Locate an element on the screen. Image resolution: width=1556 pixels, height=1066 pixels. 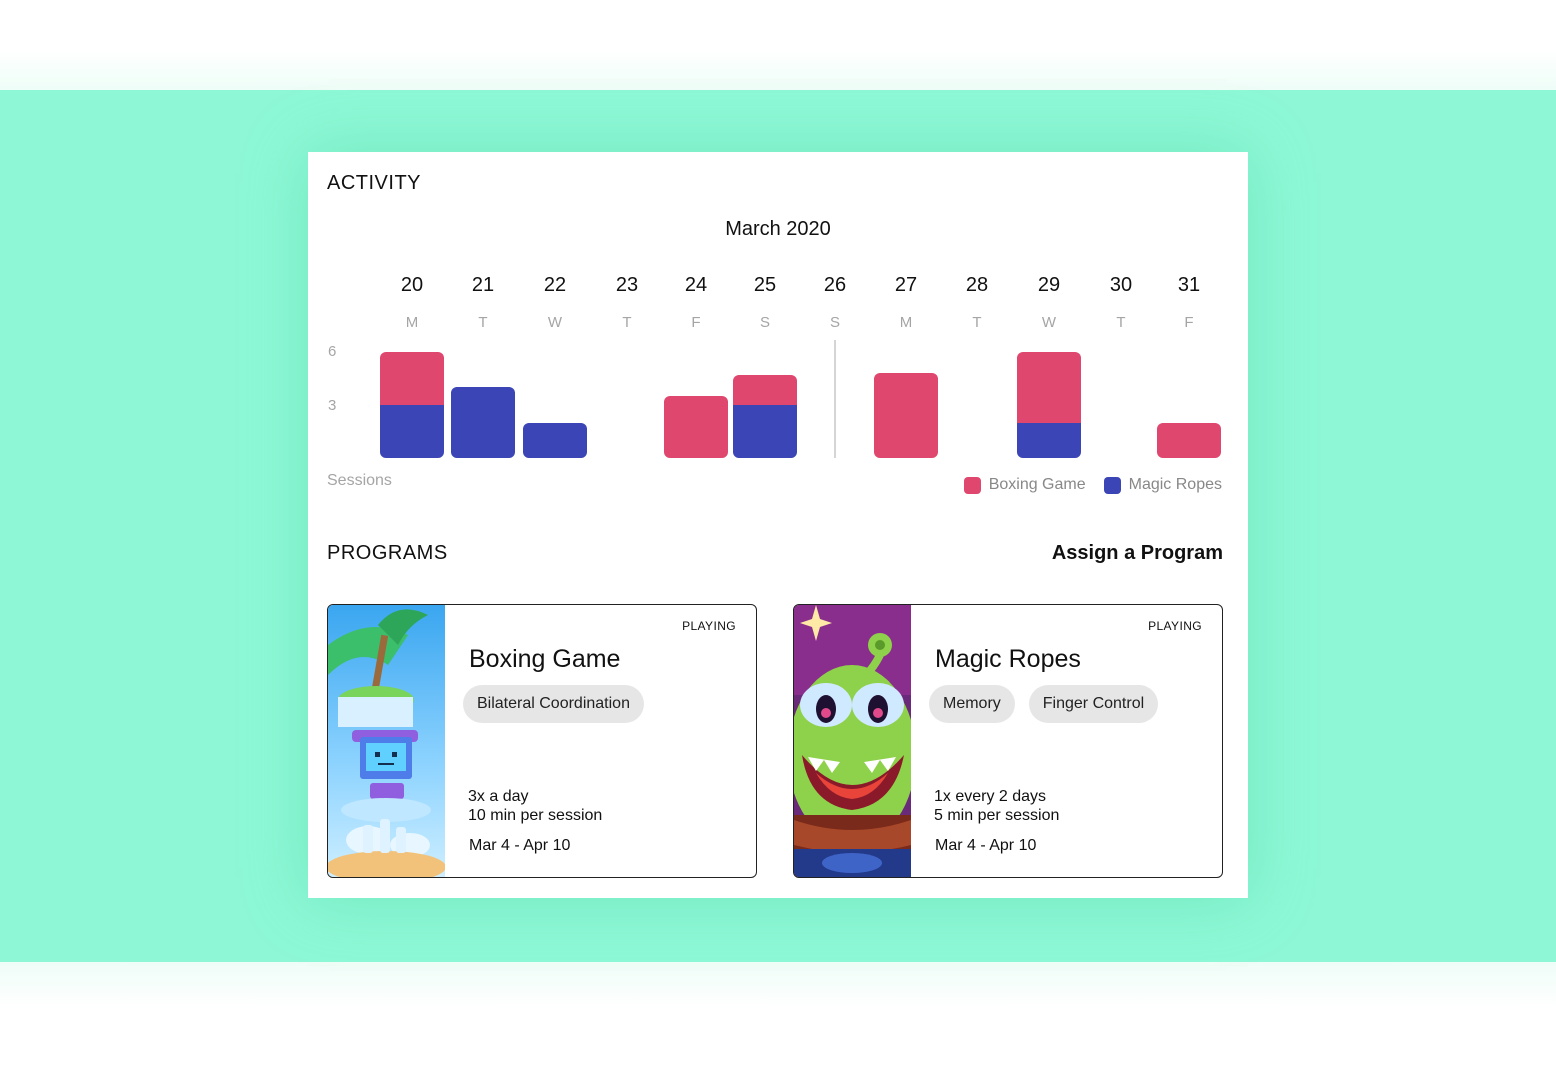
y-axis-label: Sessions is located at coordinates (359, 480).